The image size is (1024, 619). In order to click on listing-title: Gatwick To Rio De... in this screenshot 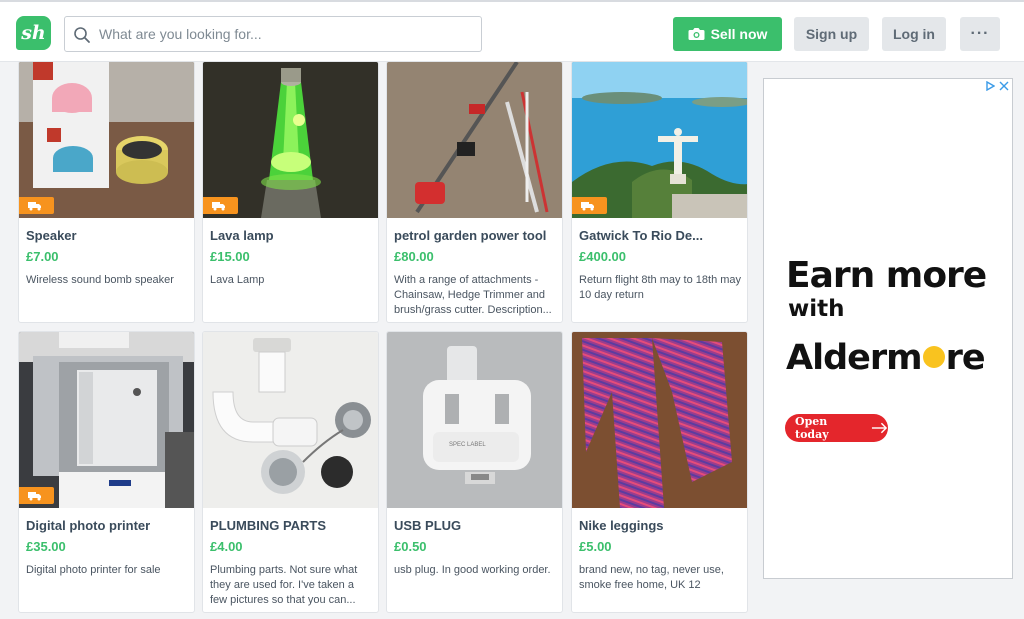, I will do `click(641, 235)`.